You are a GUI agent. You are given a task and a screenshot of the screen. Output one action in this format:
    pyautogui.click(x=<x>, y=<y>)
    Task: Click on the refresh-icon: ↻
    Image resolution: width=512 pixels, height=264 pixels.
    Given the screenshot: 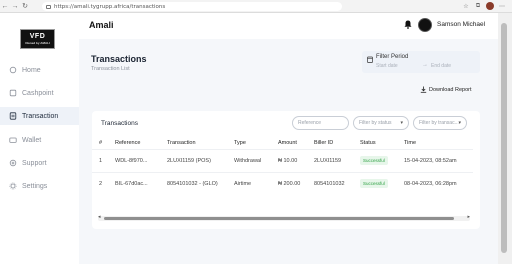 What is the action you would take?
    pyautogui.click(x=25, y=6)
    